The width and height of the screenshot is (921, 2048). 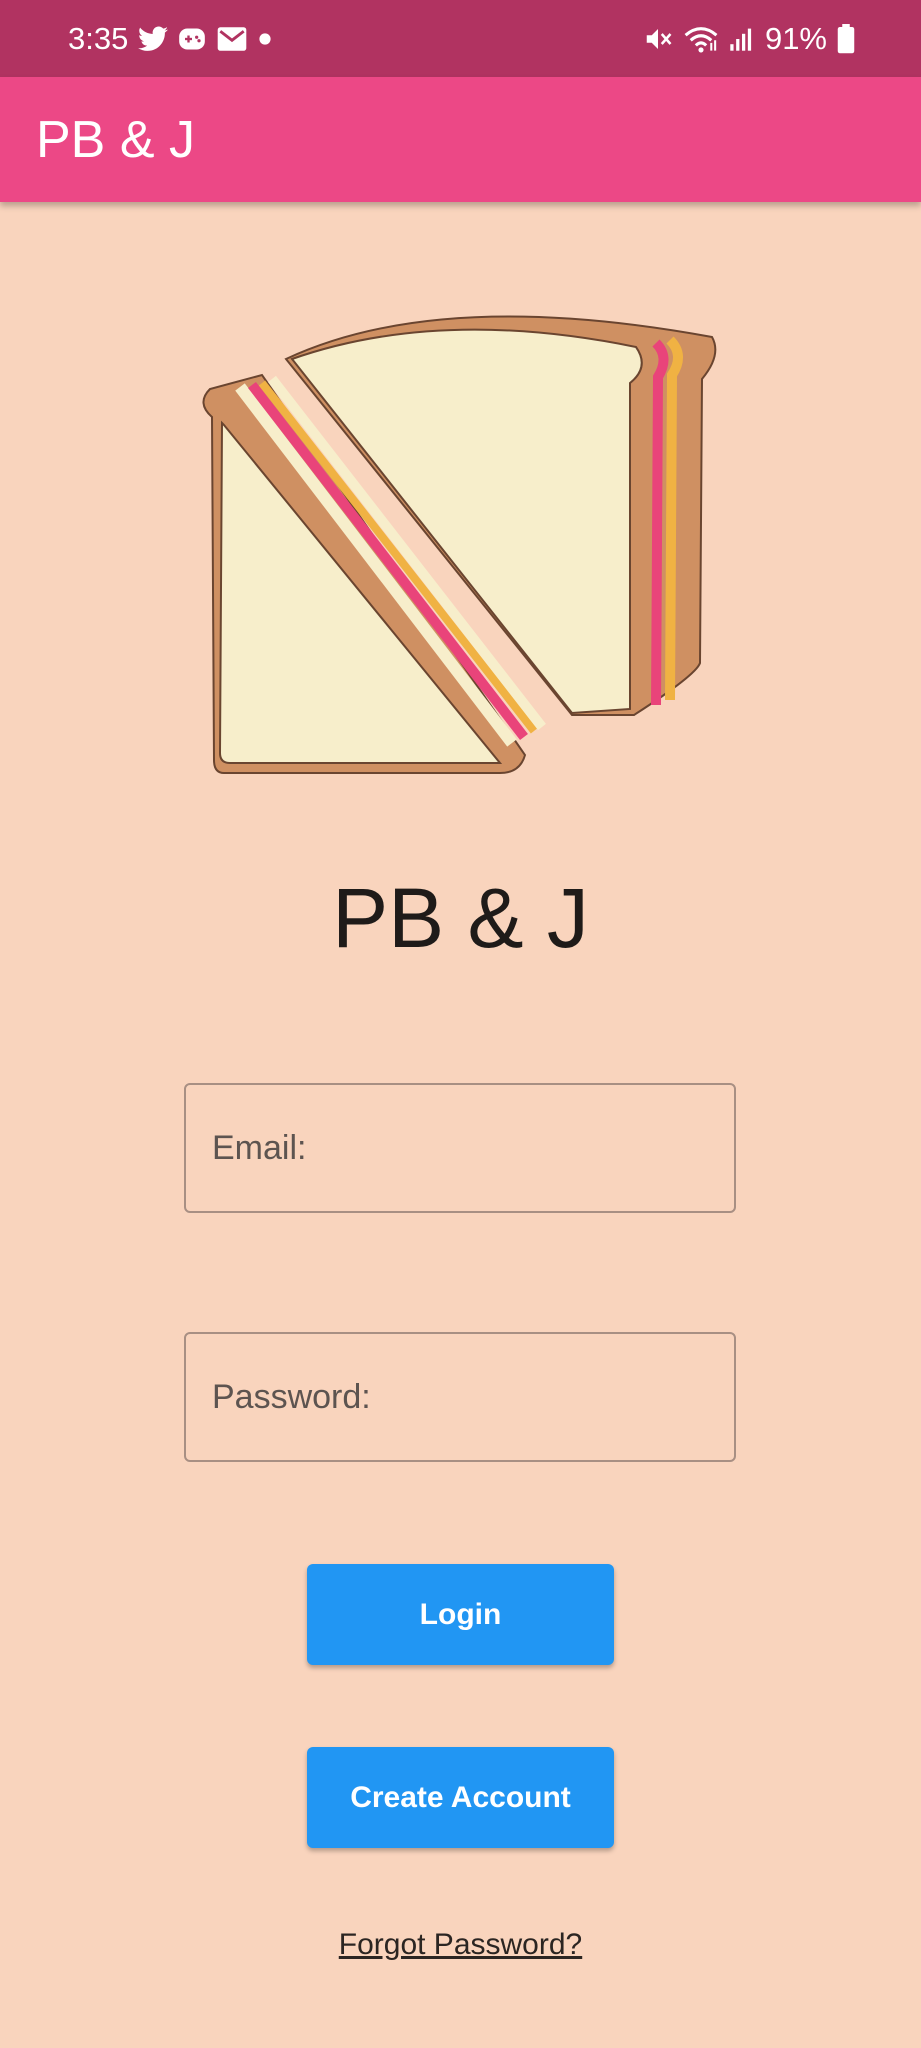 I want to click on battery-percent: 91%, so click(x=795, y=38).